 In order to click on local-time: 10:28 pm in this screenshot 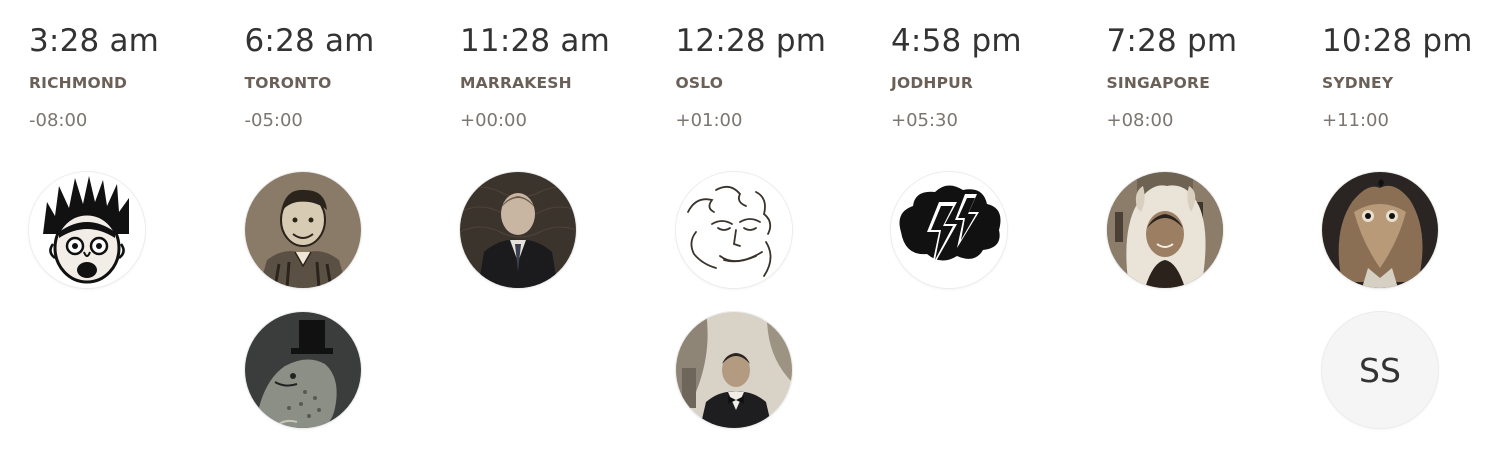, I will do `click(1397, 41)`.